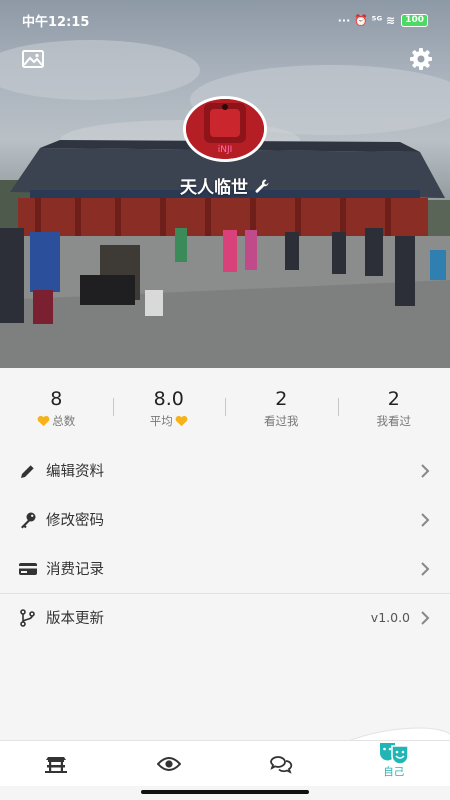 The width and height of the screenshot is (450, 800). I want to click on menu-item-label: 版本更新, so click(75, 619).